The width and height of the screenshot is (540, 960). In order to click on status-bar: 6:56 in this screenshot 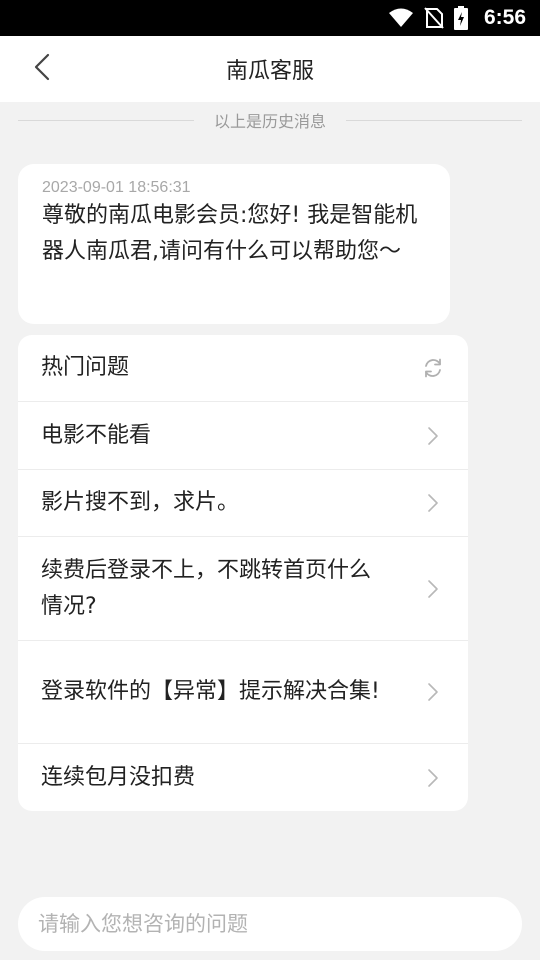, I will do `click(270, 18)`.